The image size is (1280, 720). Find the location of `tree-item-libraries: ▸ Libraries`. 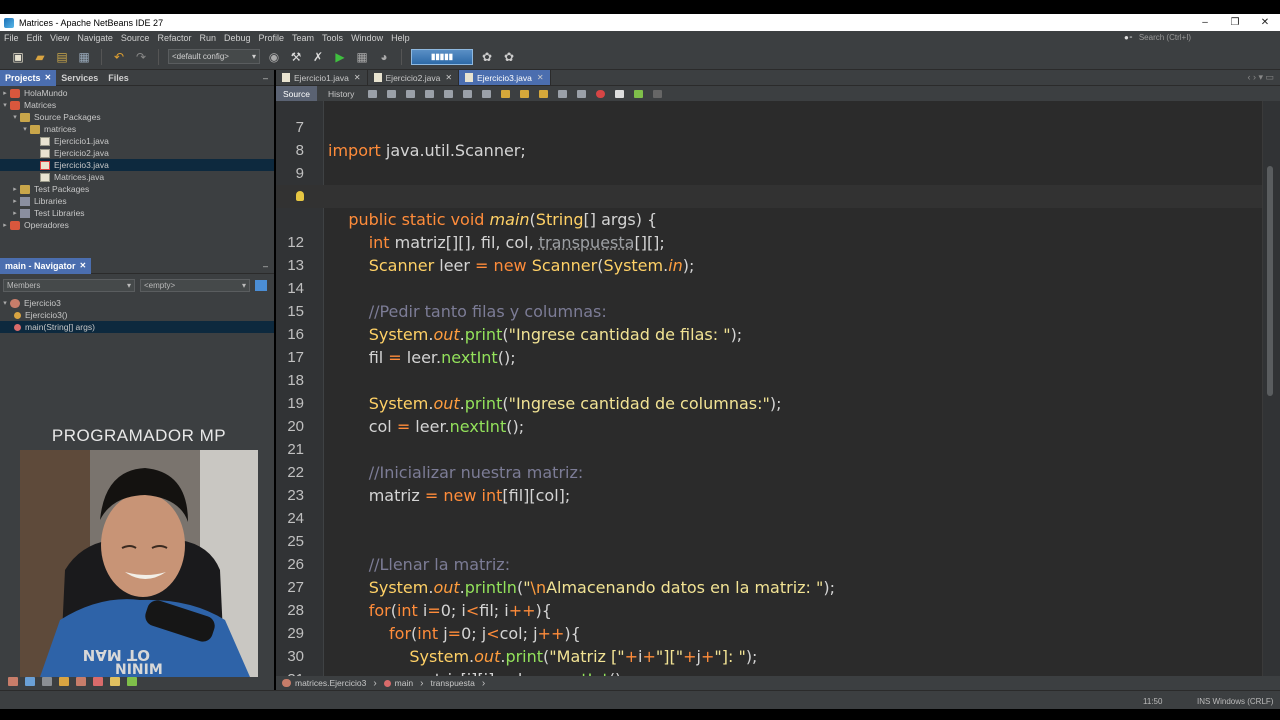

tree-item-libraries: ▸ Libraries is located at coordinates (137, 201).